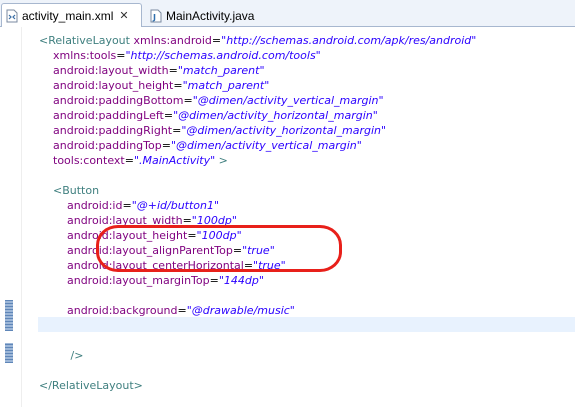 Image resolution: width=575 pixels, height=407 pixels. Describe the element at coordinates (223, 160) in the screenshot. I see `code-token-tag: >` at that location.